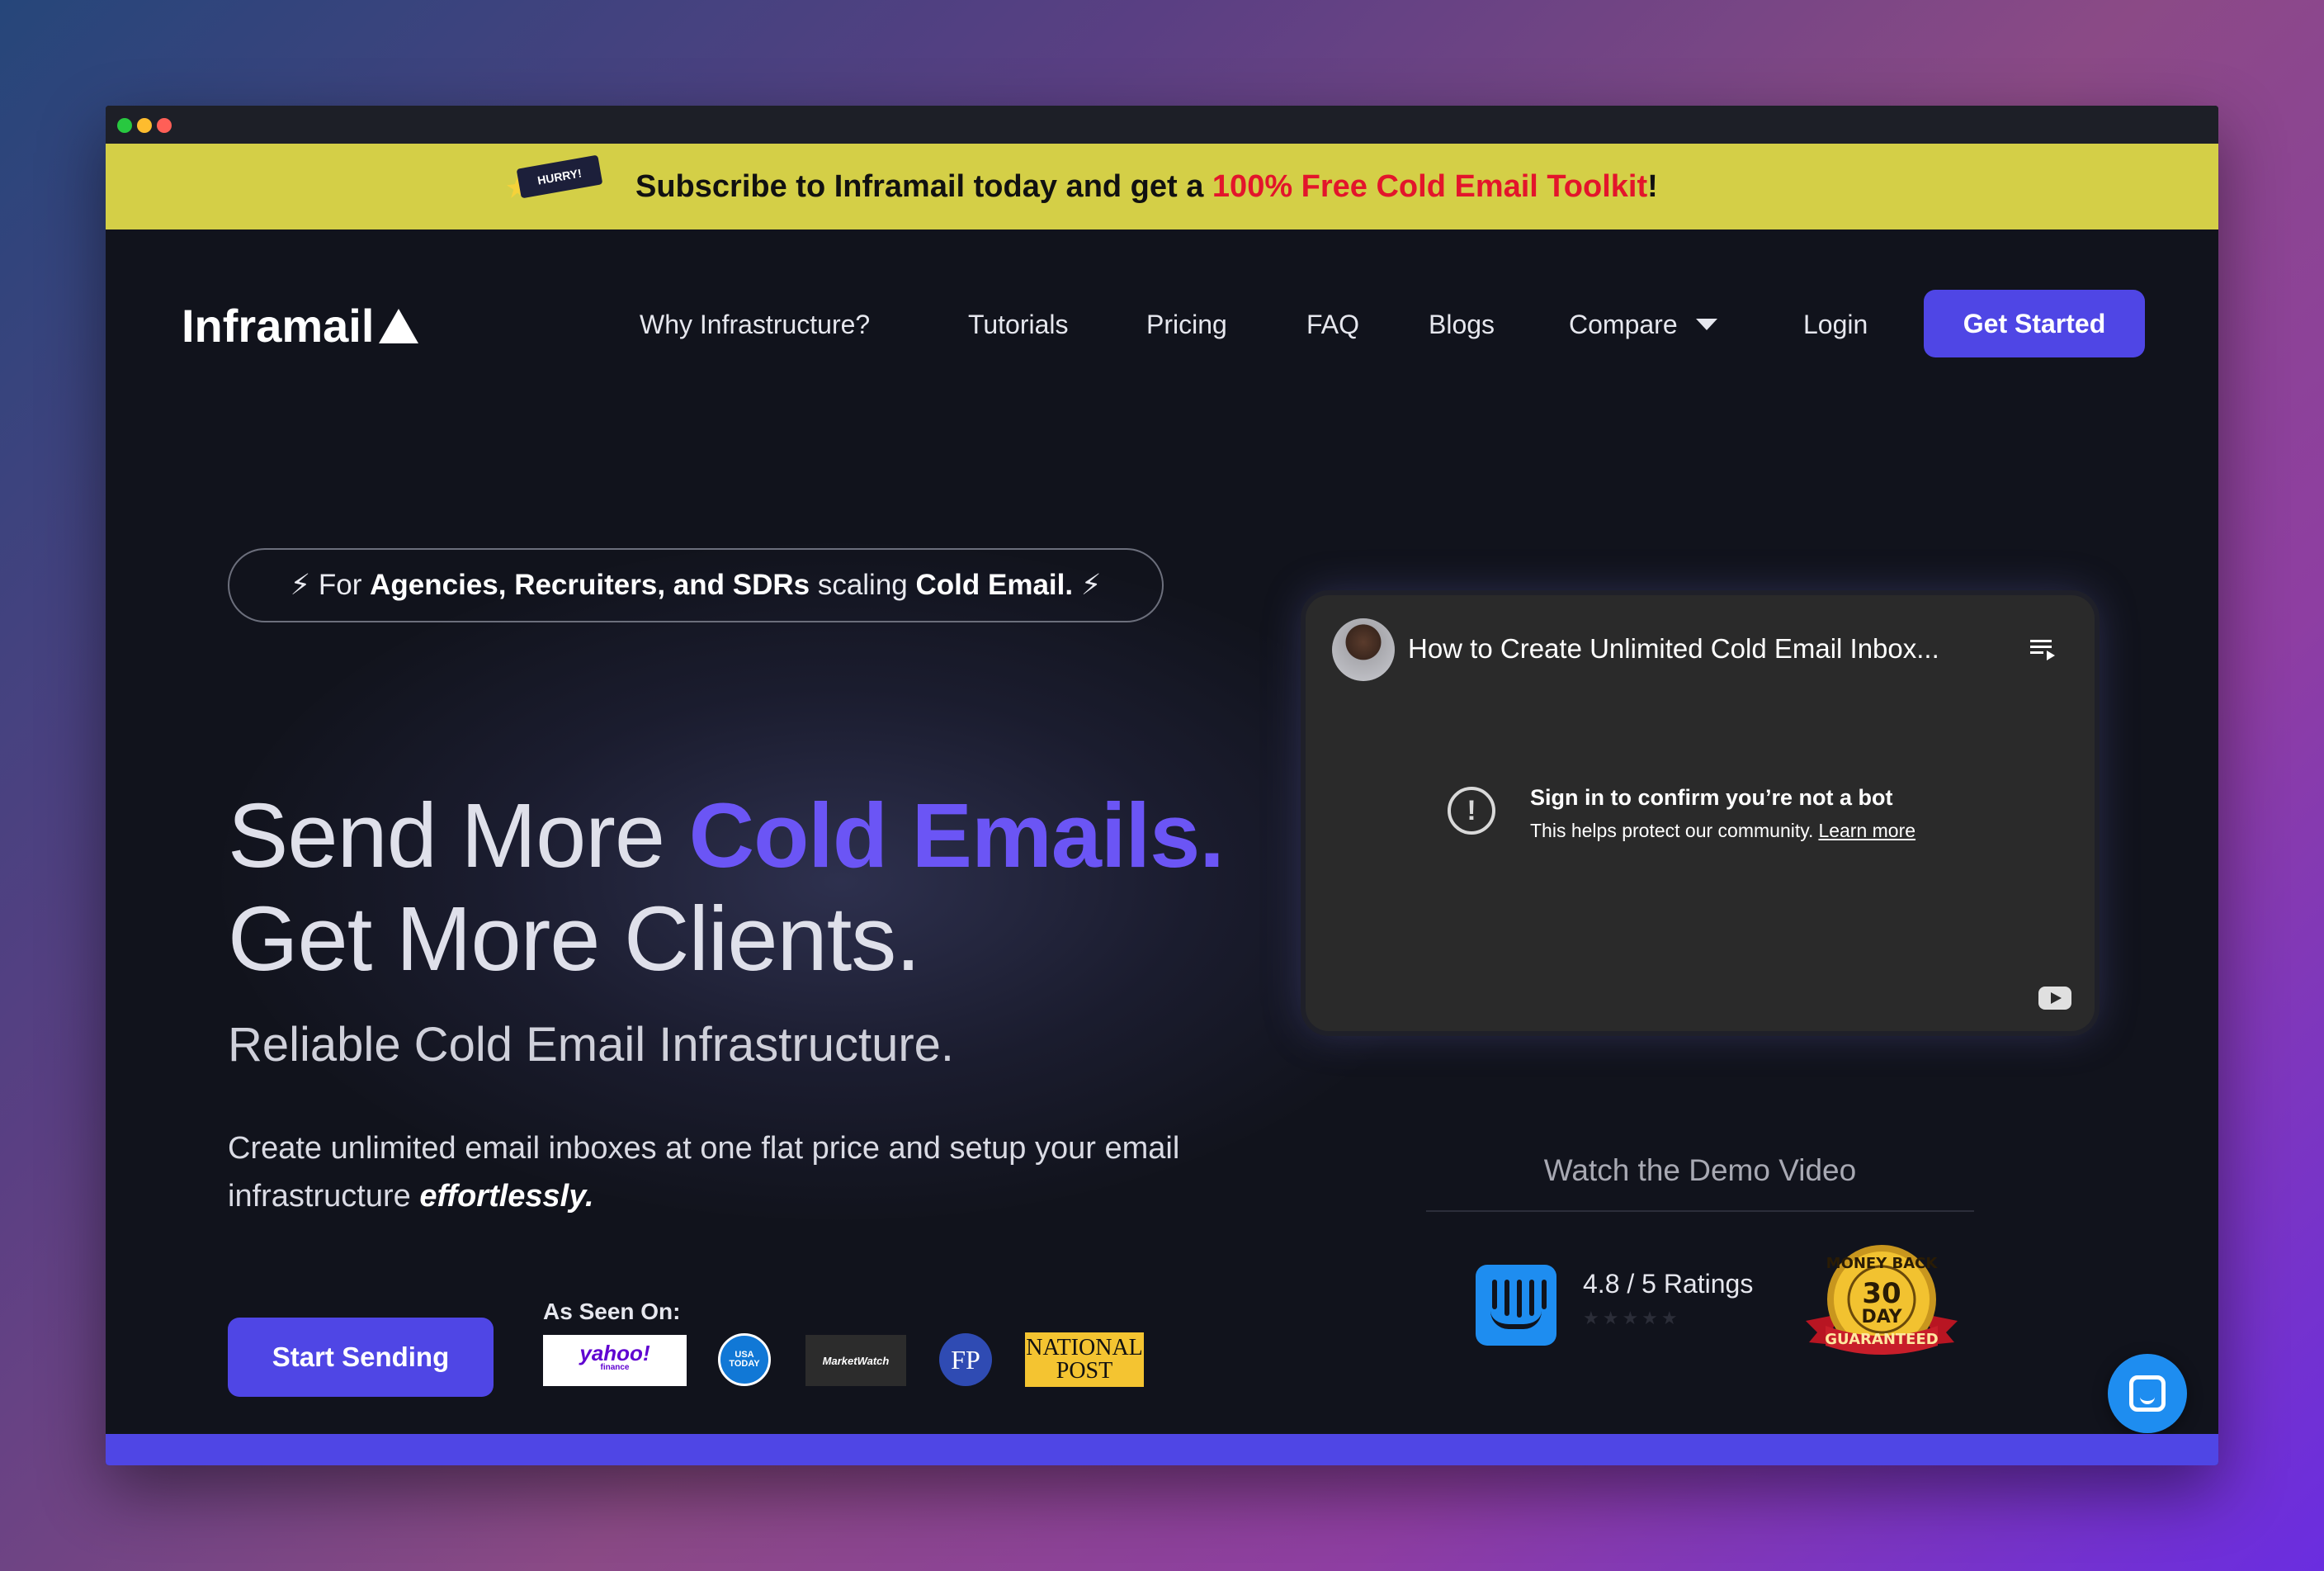 This screenshot has height=1571, width=2324. Describe the element at coordinates (1516, 1305) in the screenshot. I see `intercom-icon` at that location.